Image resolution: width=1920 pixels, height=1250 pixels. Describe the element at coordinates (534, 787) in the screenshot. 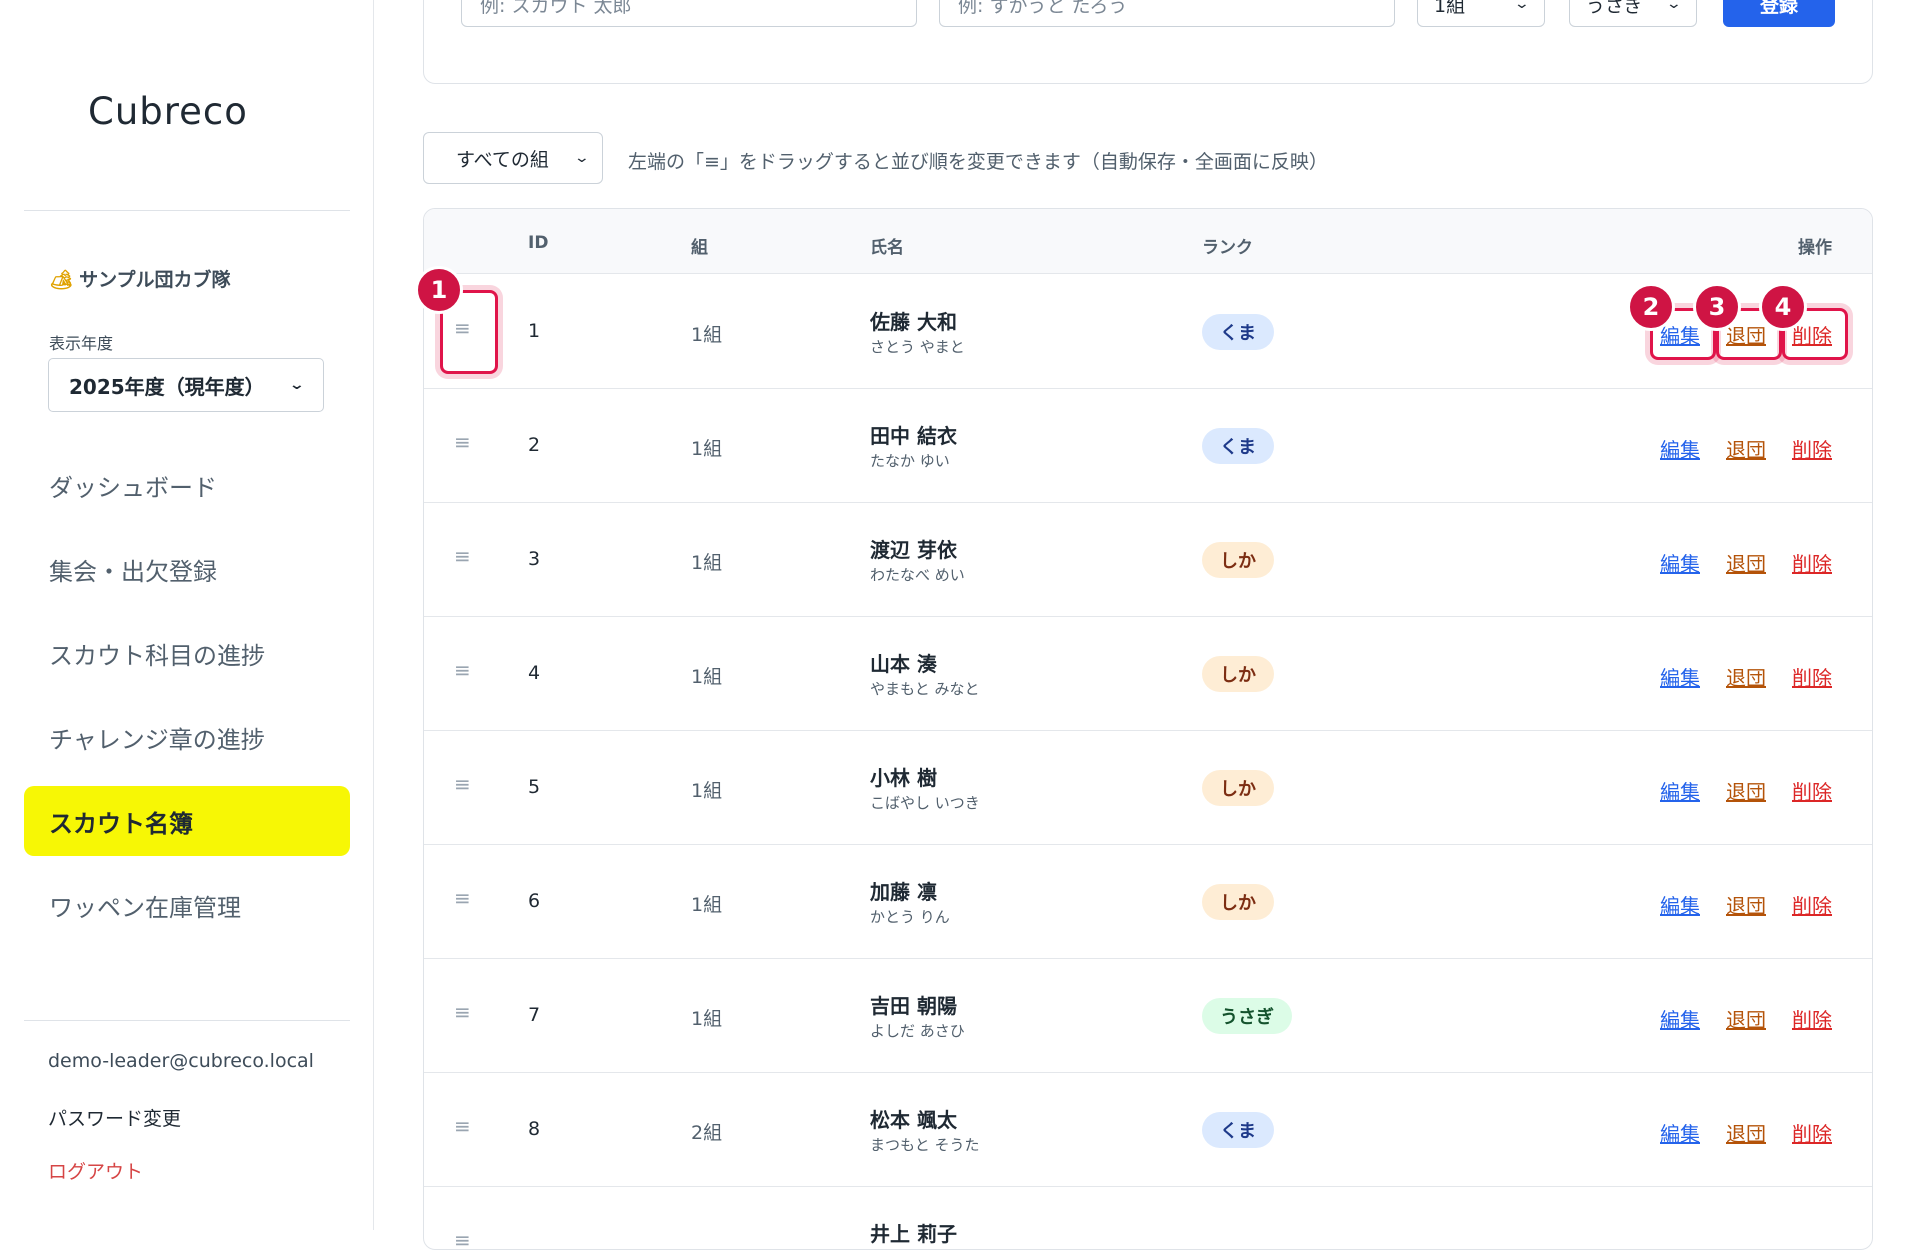

I see `row-id: 5` at that location.